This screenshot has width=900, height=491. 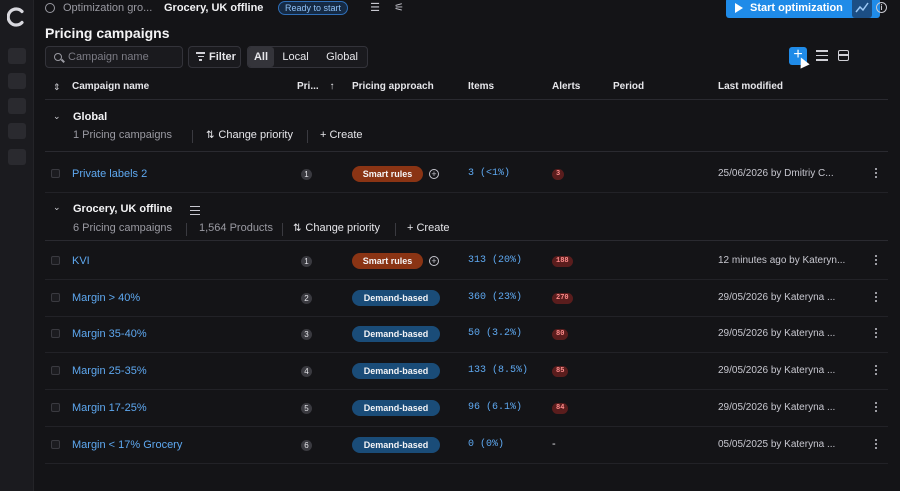 I want to click on group-title: Grocery, UK offline, so click(x=123, y=209).